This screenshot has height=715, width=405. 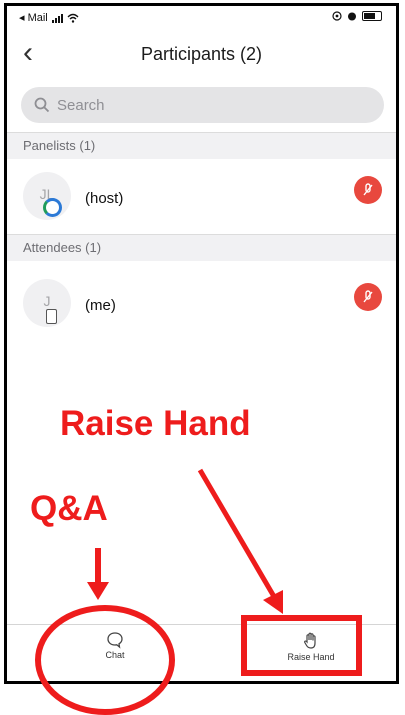 What do you see at coordinates (301, 645) in the screenshot?
I see `raise-hand-highlight-box` at bounding box center [301, 645].